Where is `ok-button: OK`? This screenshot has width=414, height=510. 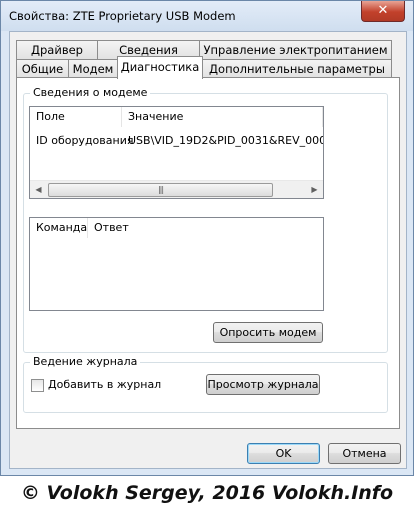 ok-button: OK is located at coordinates (283, 453).